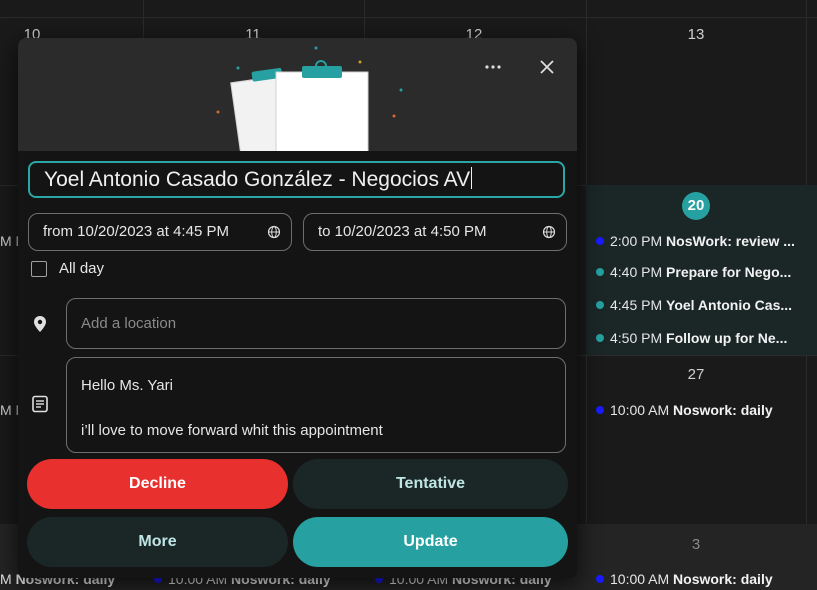 This screenshot has height=590, width=817. I want to click on grid-line, so click(408, 17).